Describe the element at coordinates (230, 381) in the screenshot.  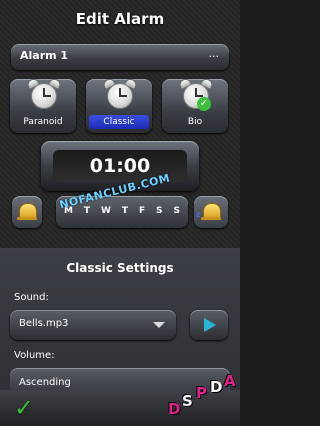
I see `brand-letter: A` at that location.